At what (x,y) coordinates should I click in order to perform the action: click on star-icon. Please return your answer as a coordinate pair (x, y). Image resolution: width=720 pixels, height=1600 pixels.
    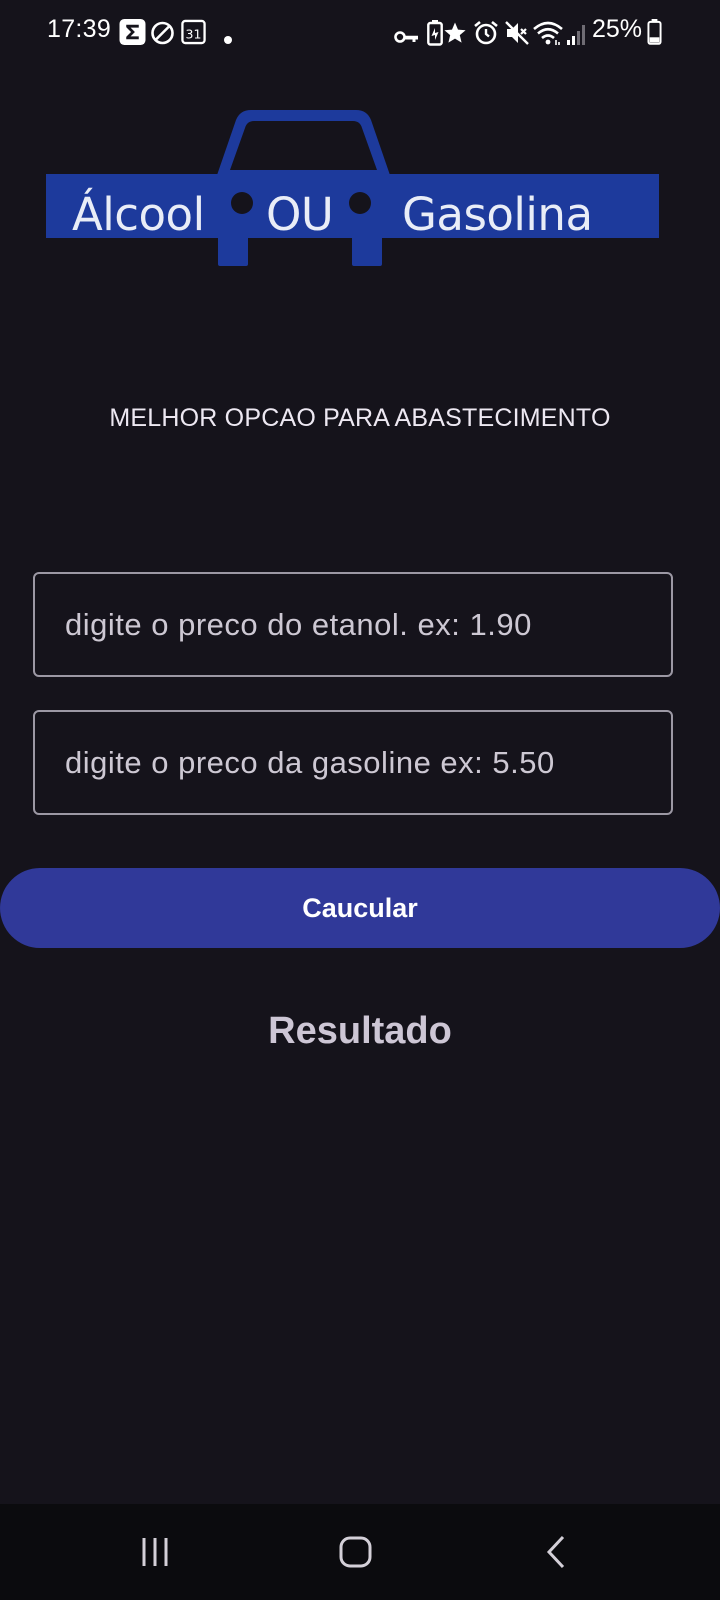
    Looking at the image, I should click on (455, 32).